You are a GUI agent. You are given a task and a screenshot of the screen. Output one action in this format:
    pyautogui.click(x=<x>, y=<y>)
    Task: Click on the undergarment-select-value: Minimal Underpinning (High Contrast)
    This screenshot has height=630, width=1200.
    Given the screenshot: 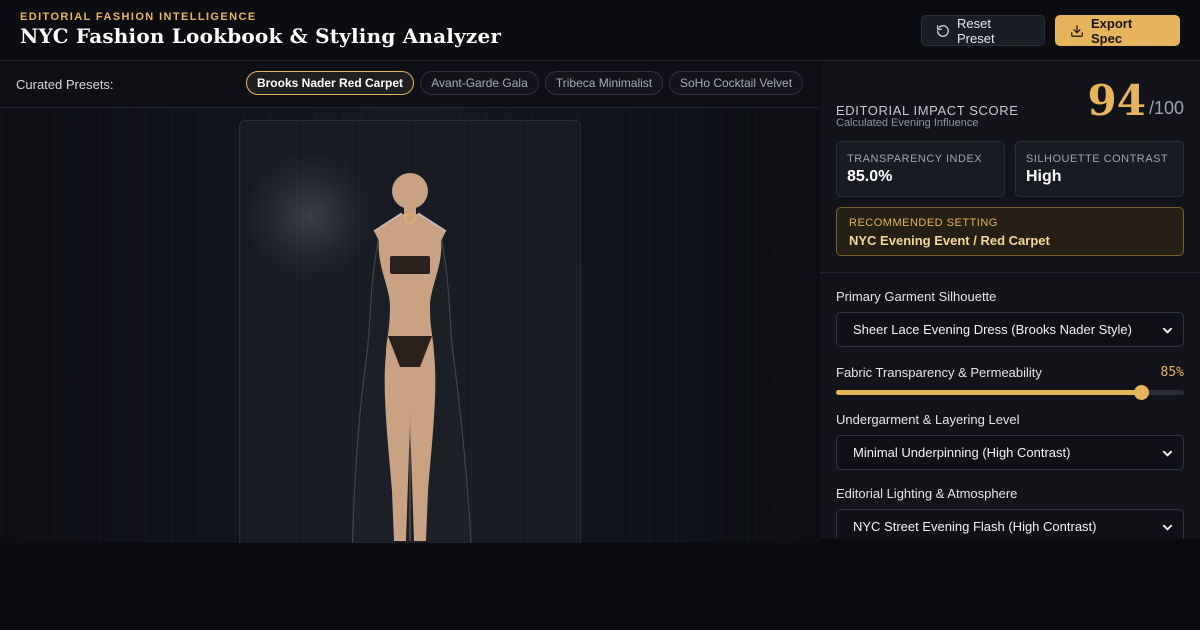 What is the action you would take?
    pyautogui.click(x=962, y=452)
    